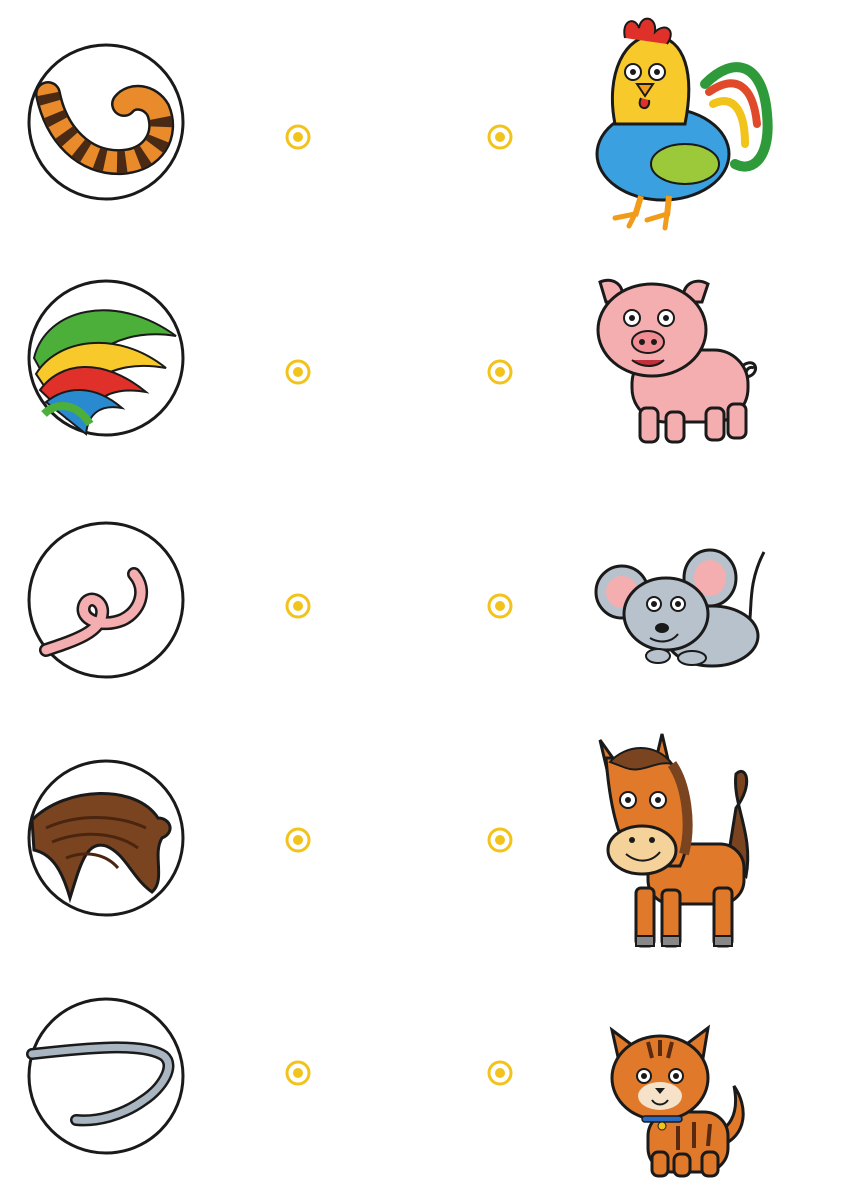 The width and height of the screenshot is (846, 1189). I want to click on cat-icon, so click(683, 1103).